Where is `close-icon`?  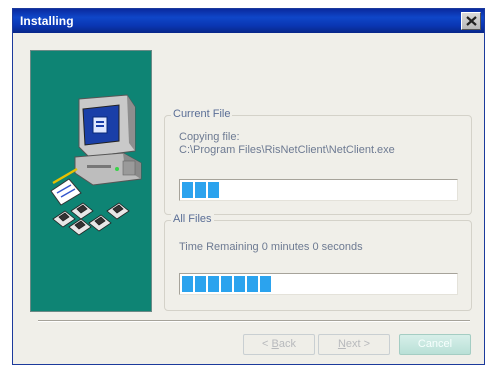
close-icon is located at coordinates (471, 21).